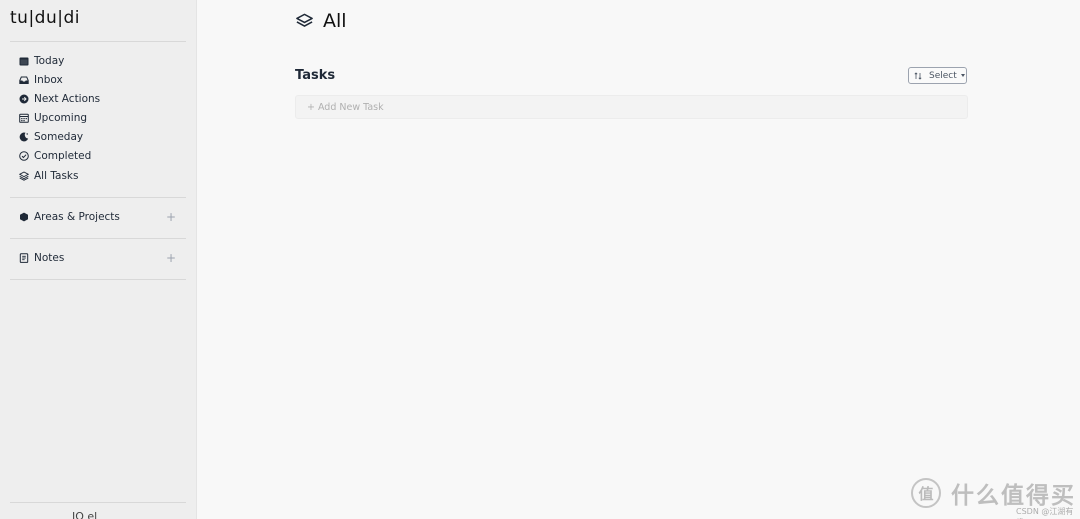 This screenshot has height=519, width=1080. What do you see at coordinates (962, 75) in the screenshot?
I see `chevron-down-icon` at bounding box center [962, 75].